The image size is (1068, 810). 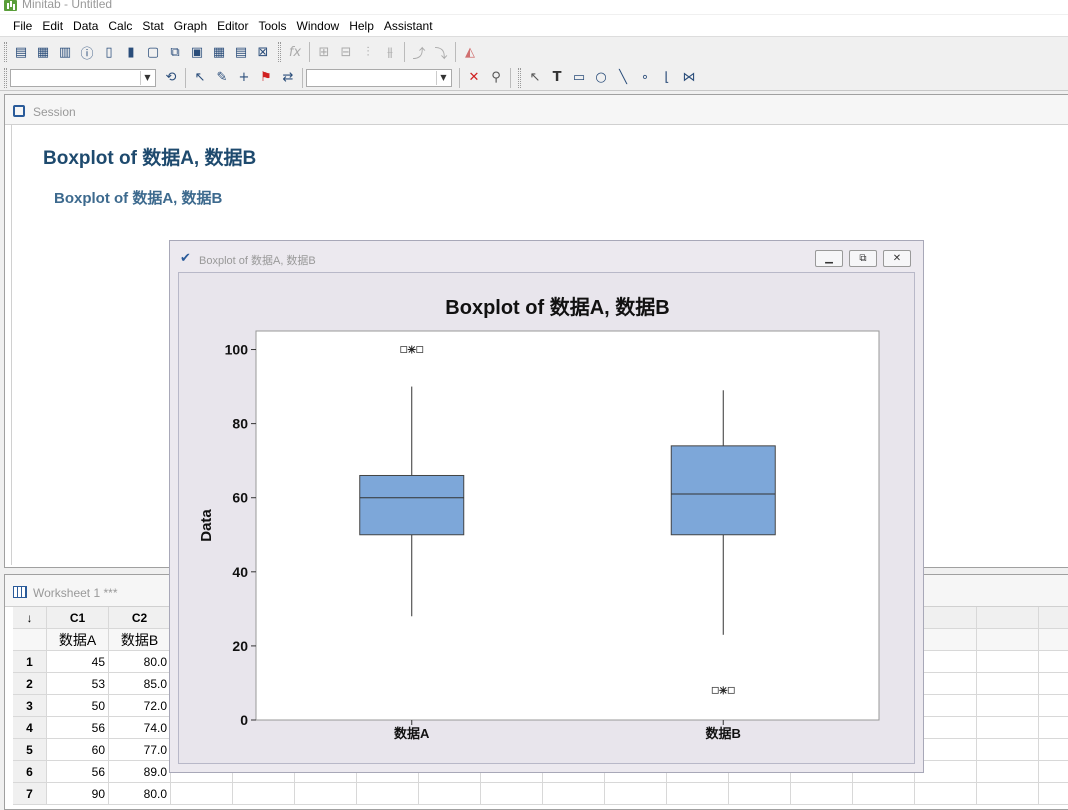 What do you see at coordinates (140, 662) in the screenshot?
I see `table-cell: 80.0` at bounding box center [140, 662].